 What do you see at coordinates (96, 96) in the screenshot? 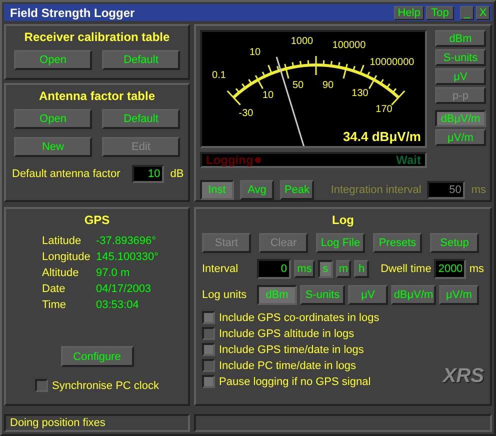
I see `panel-title: Antenna factor table` at bounding box center [96, 96].